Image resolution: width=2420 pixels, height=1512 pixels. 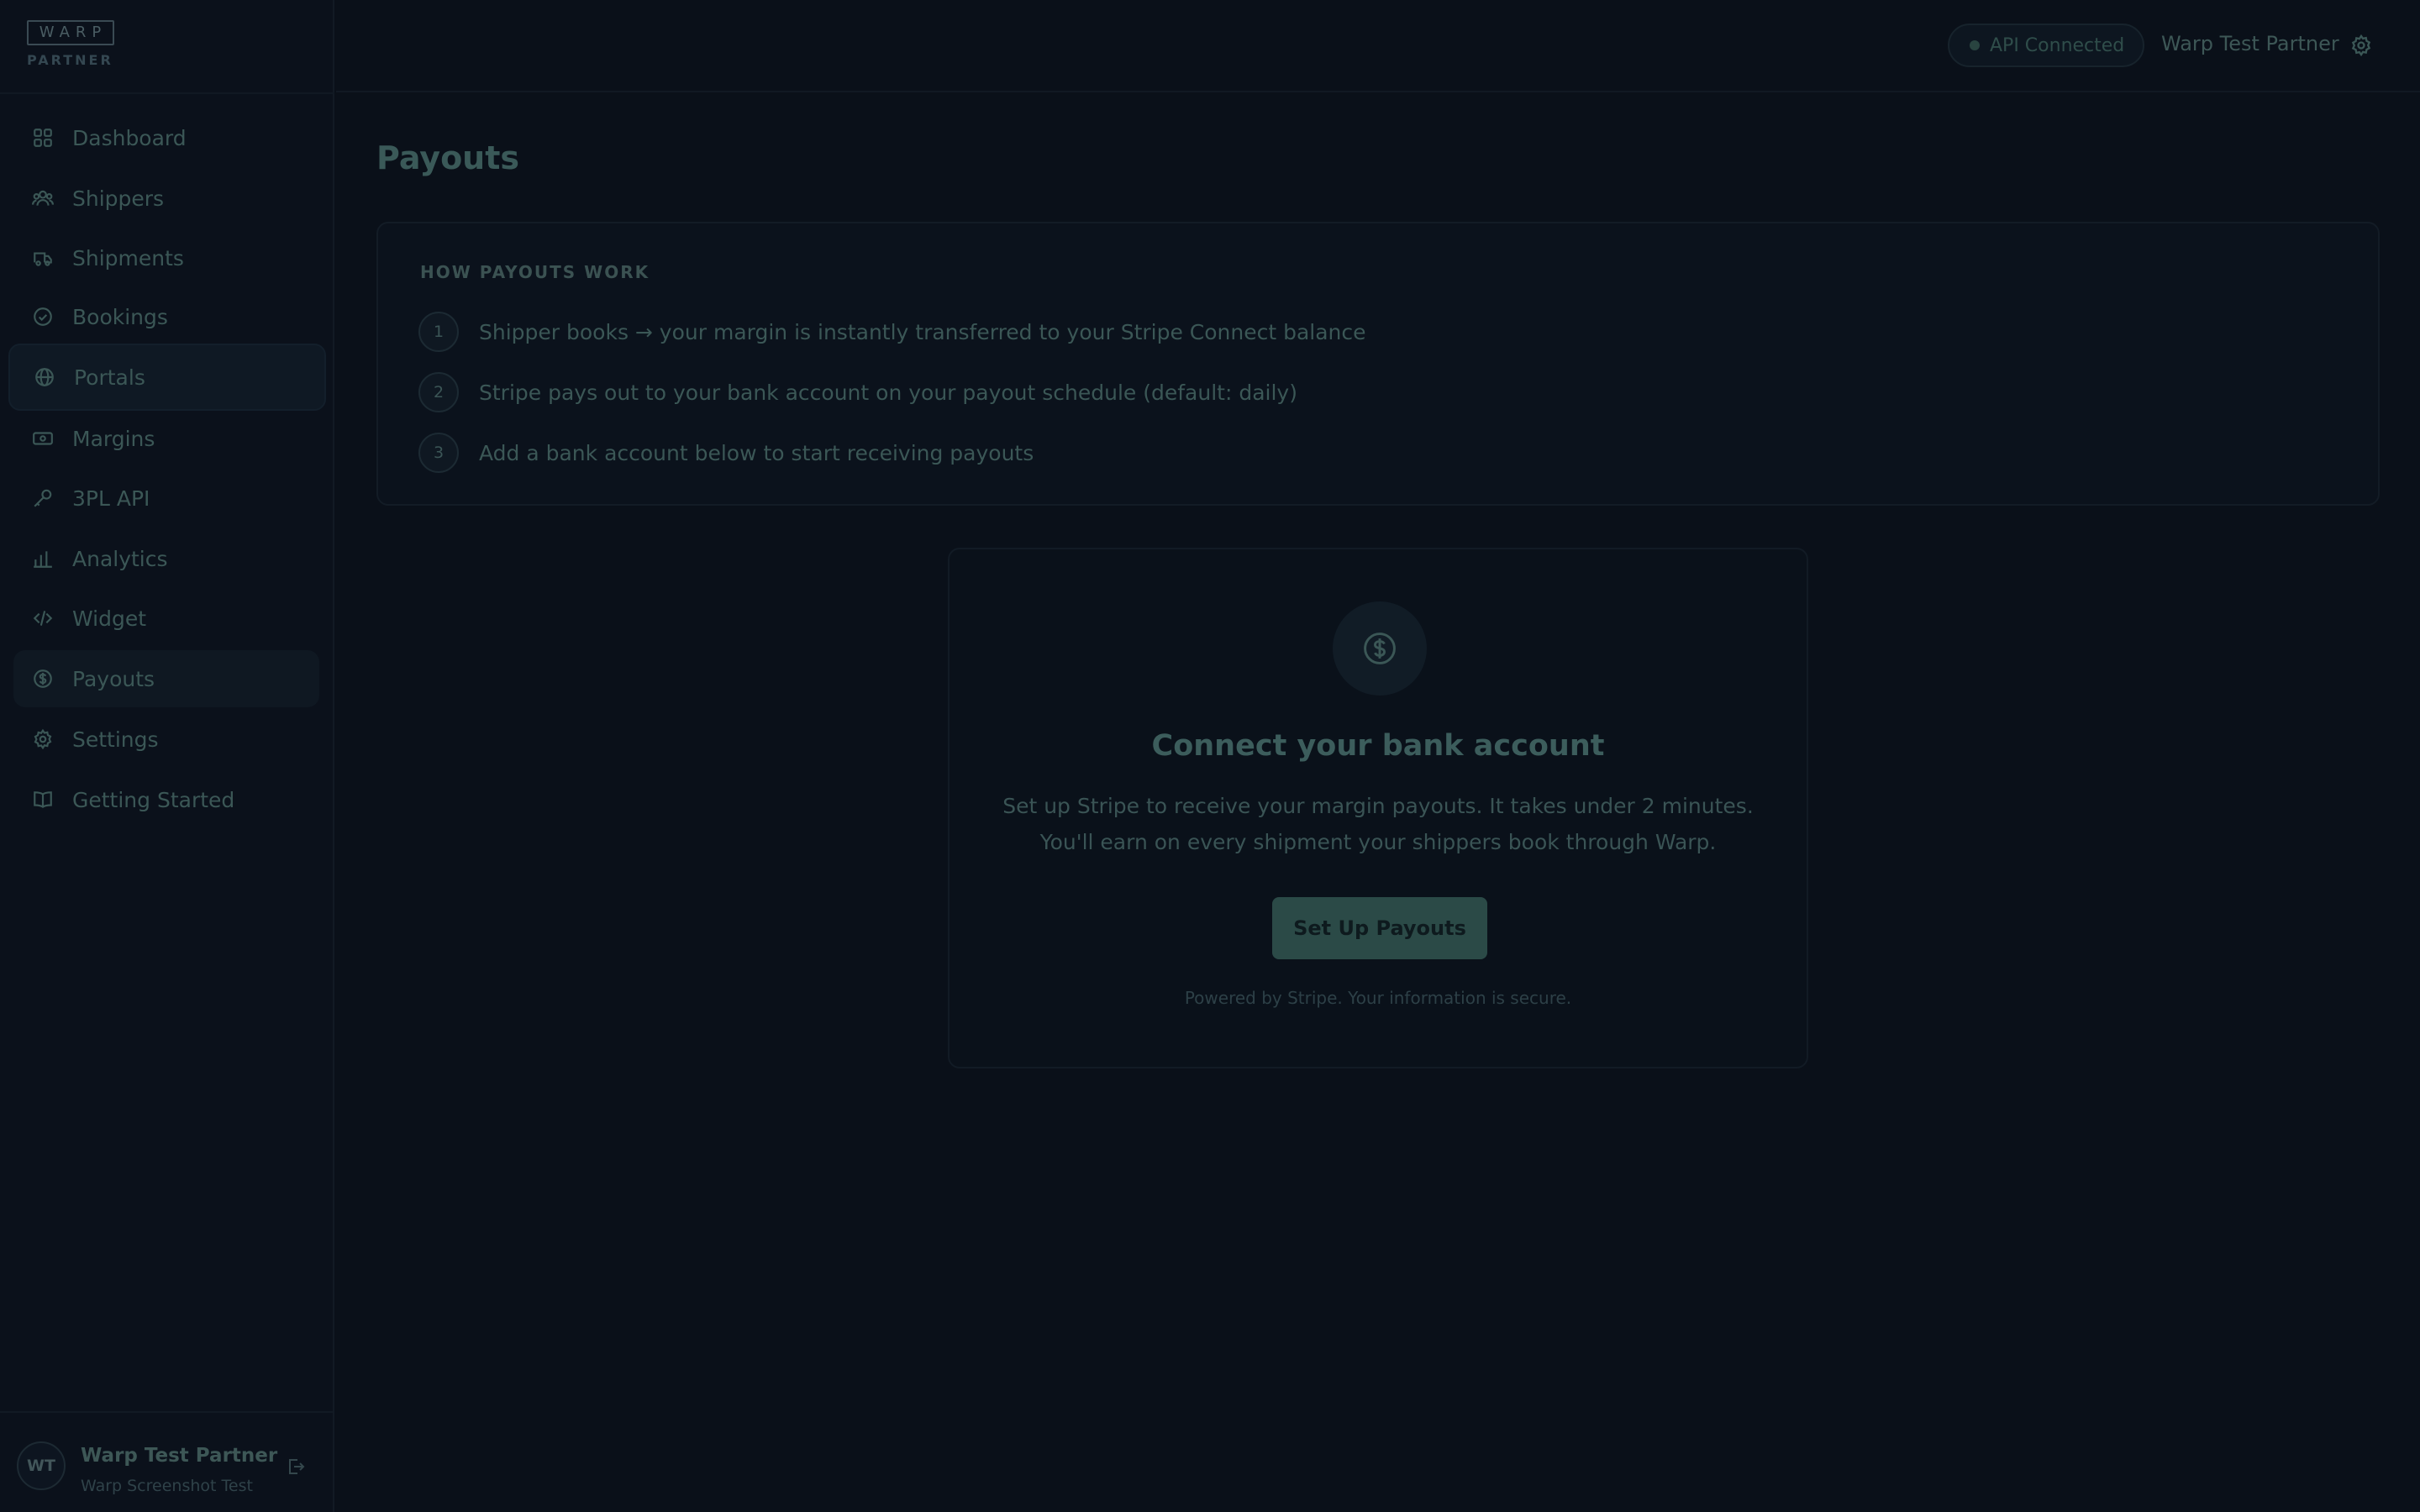 What do you see at coordinates (113, 678) in the screenshot?
I see `sidebar-item-label: Payouts` at bounding box center [113, 678].